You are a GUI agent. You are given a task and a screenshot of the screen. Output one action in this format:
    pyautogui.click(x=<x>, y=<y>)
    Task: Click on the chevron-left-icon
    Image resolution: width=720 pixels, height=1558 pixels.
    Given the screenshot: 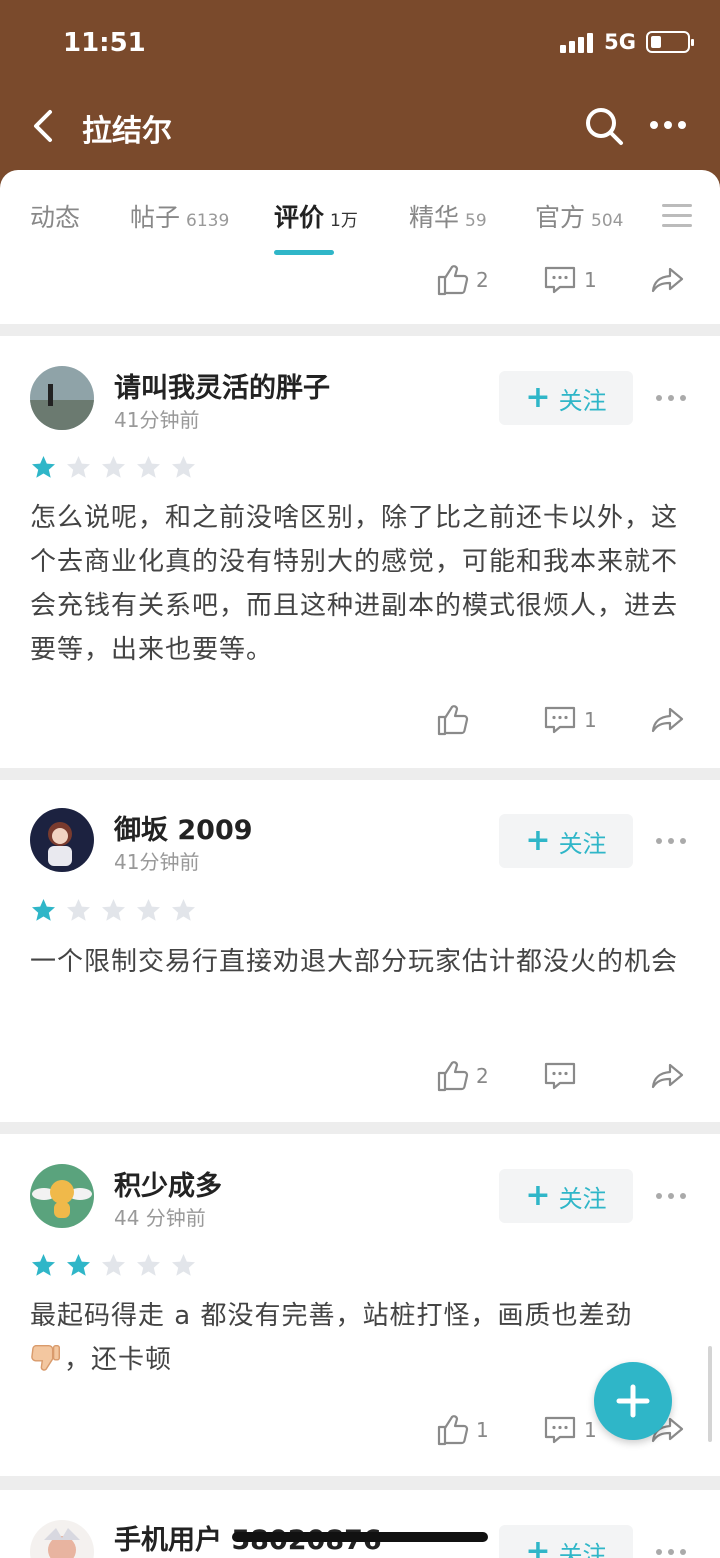 What is the action you would take?
    pyautogui.click(x=43, y=126)
    